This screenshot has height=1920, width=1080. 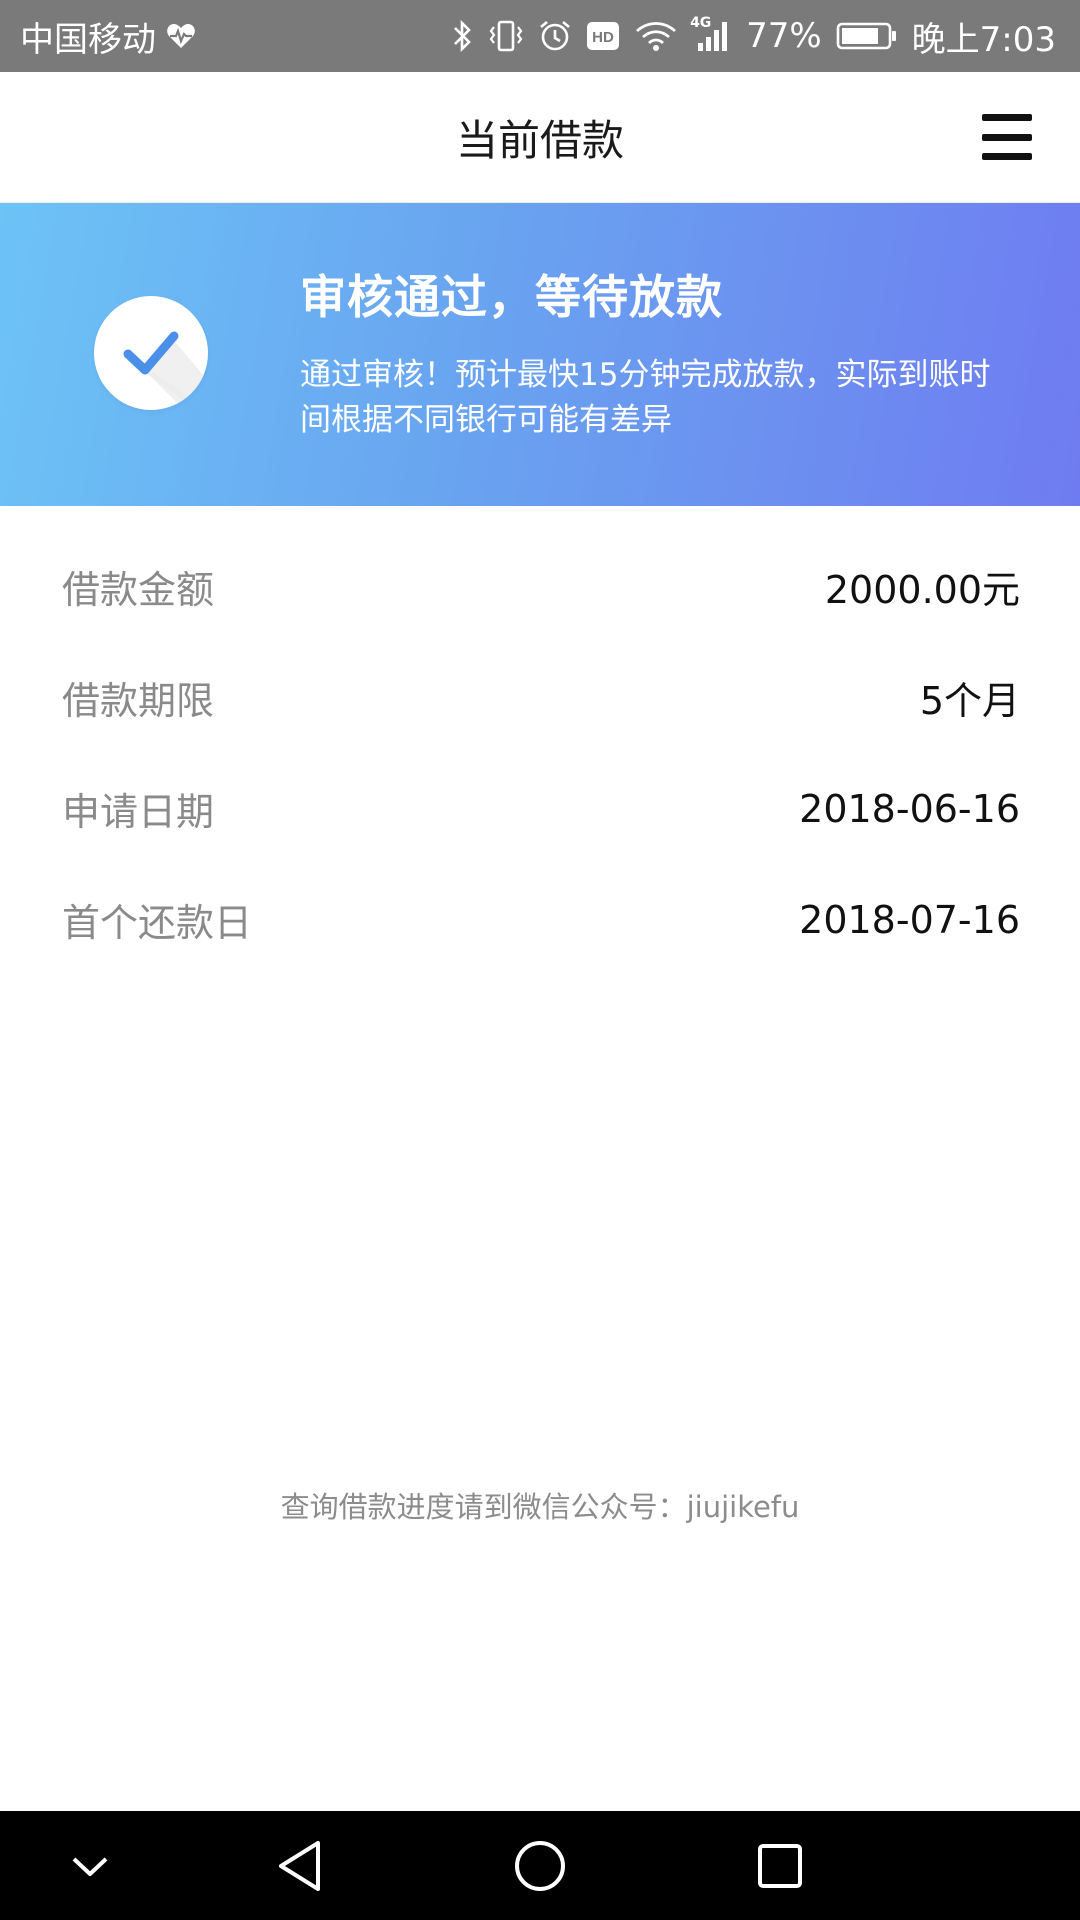 I want to click on page-title: 当前借款, so click(x=539, y=140).